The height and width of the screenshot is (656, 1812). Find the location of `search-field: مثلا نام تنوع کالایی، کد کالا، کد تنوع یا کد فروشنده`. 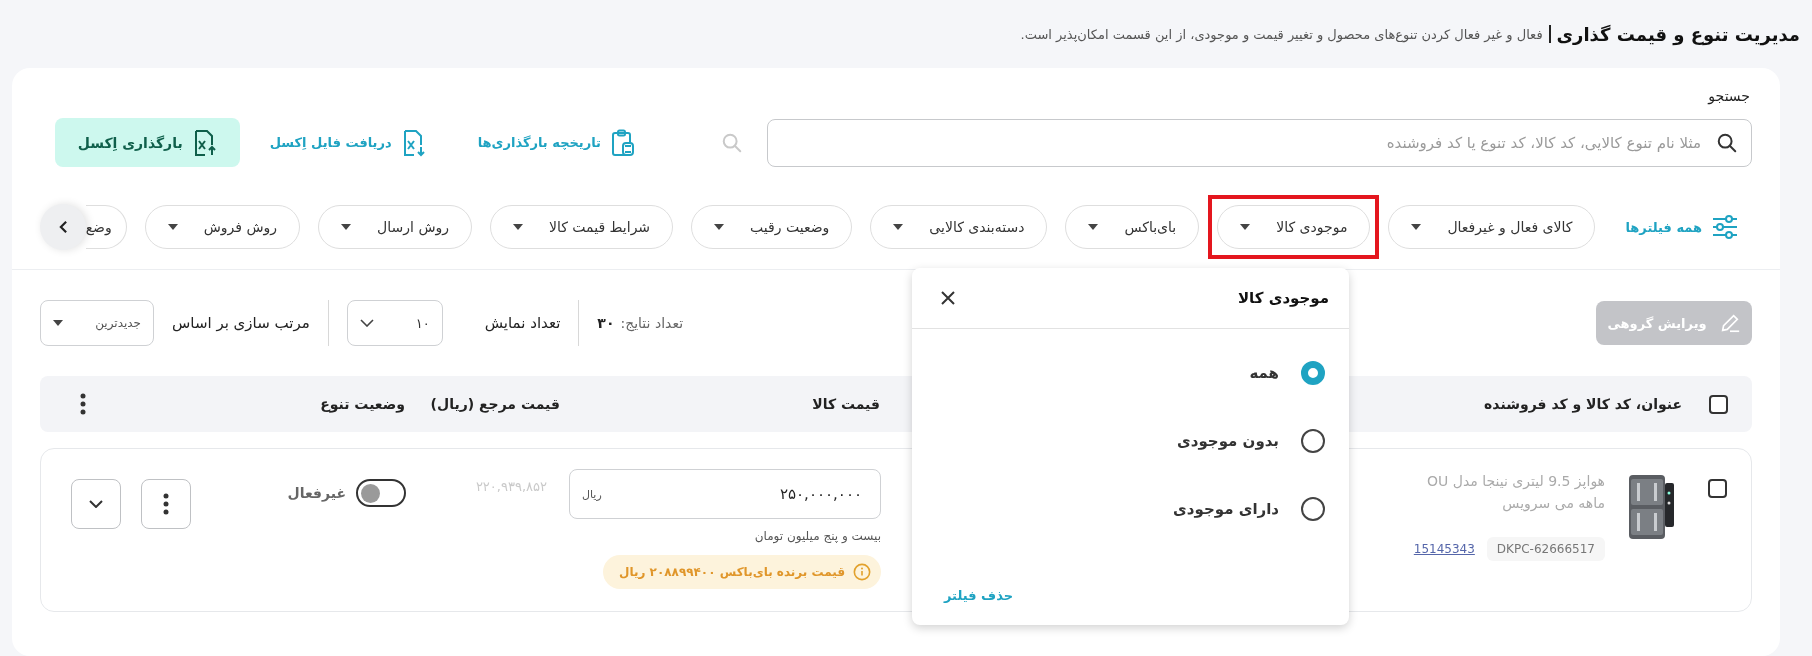

search-field: مثلا نام تنوع کالایی، کد کالا، کد تنوع یا کد فروشنده is located at coordinates (1259, 142).